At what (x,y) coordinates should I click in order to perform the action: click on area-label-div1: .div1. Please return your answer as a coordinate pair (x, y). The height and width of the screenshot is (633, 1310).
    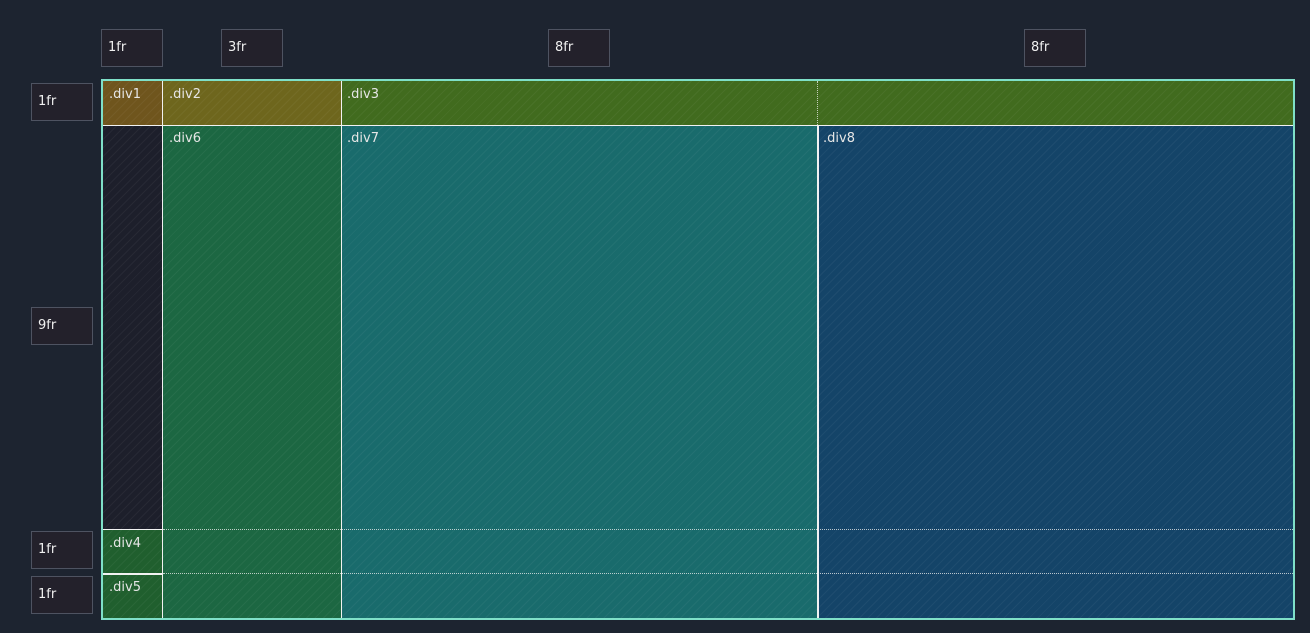
    Looking at the image, I should click on (125, 94).